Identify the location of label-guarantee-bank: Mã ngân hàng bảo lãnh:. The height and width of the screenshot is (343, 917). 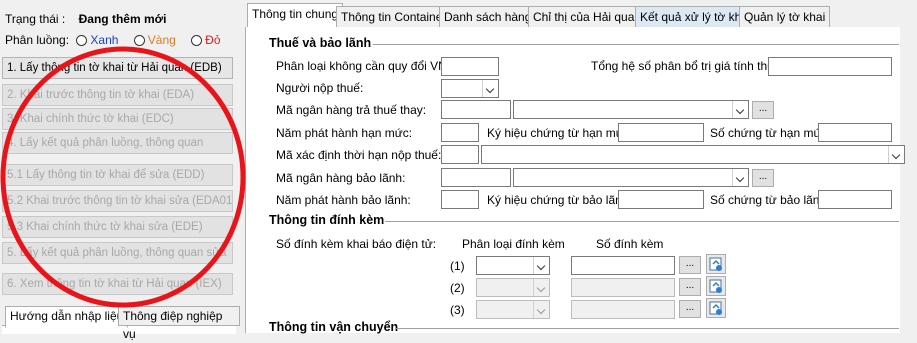
(341, 178).